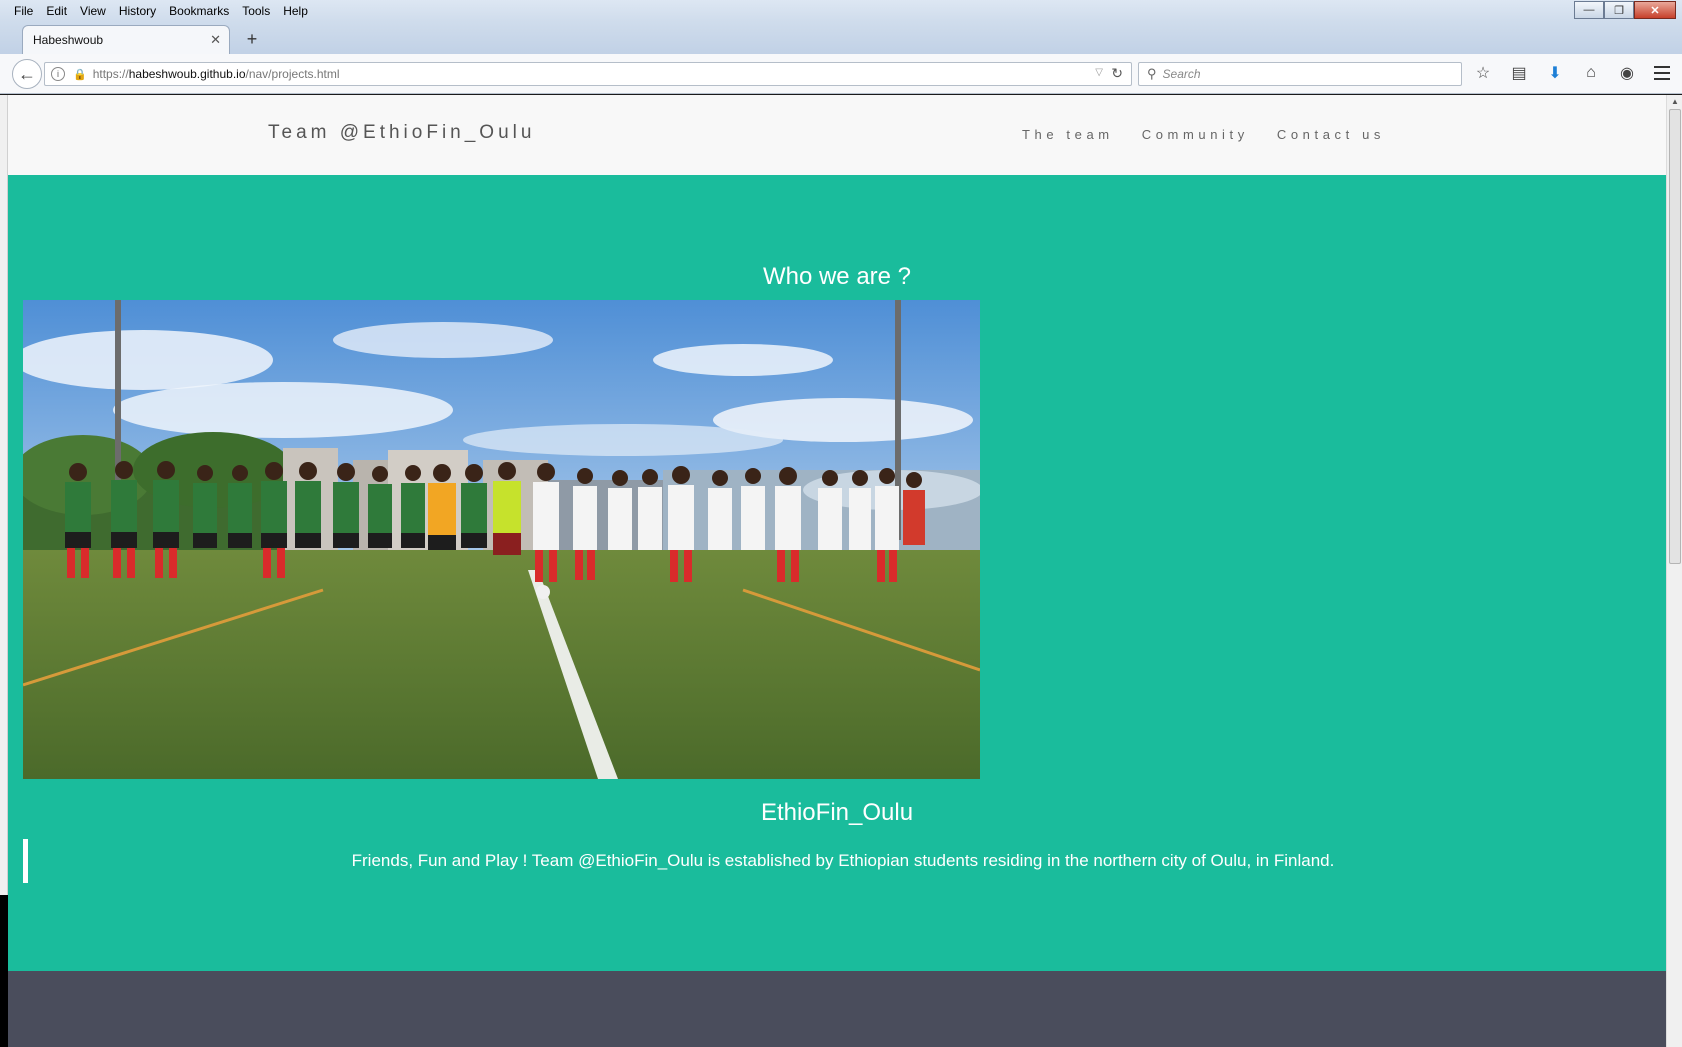 Image resolution: width=1682 pixels, height=1047 pixels. I want to click on hamburger-menu-icon, so click(1662, 73).